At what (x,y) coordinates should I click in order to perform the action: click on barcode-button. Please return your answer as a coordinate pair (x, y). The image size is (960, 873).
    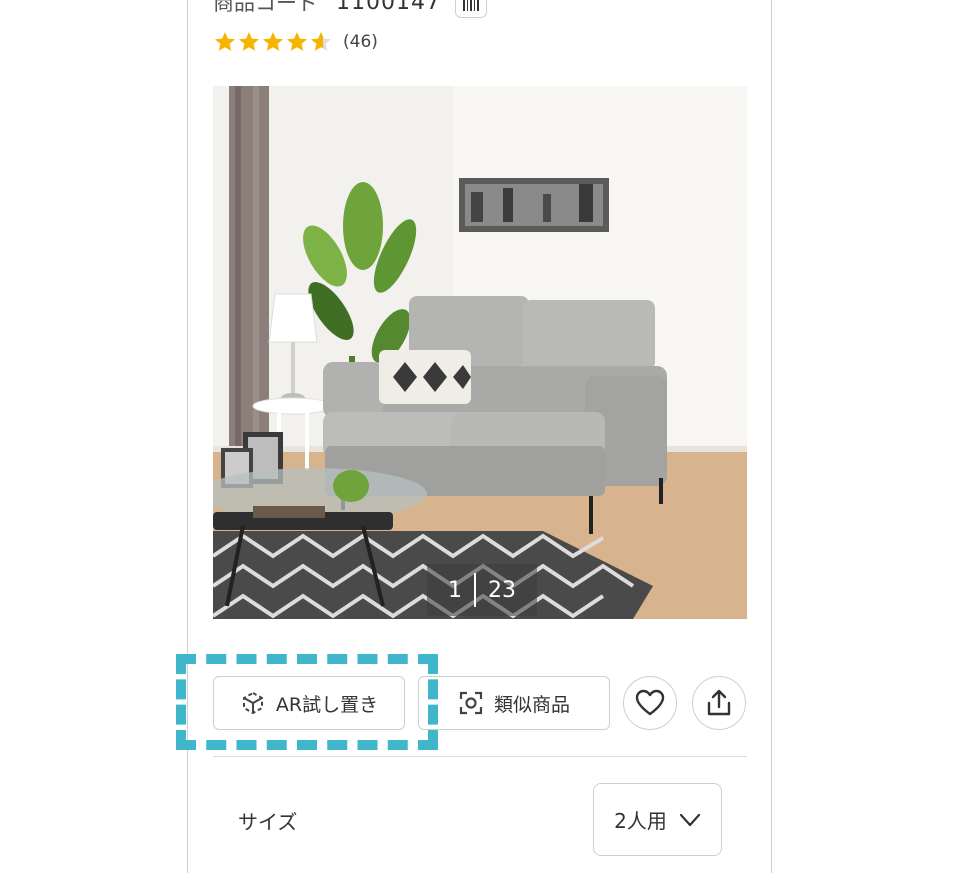
    Looking at the image, I should click on (470, 9).